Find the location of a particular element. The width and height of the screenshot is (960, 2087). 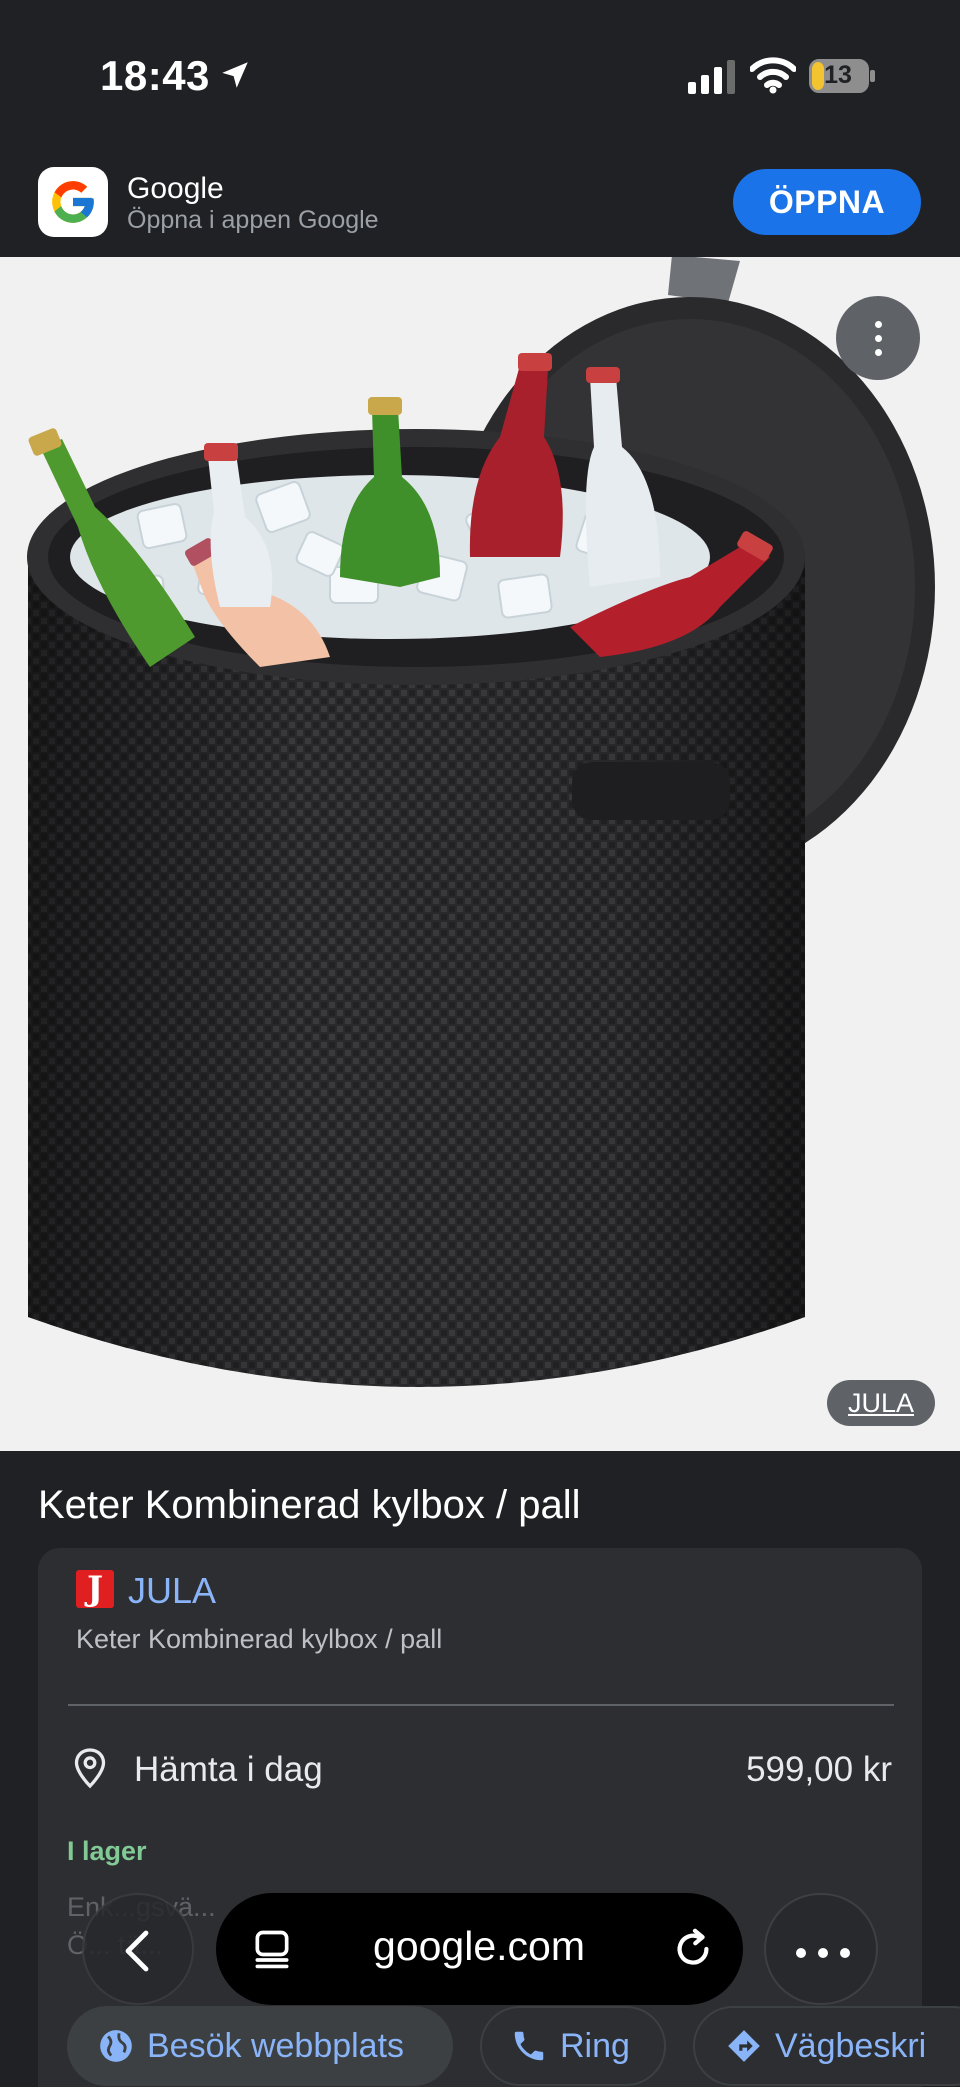

banner-subtitle: Öppna i appen Google is located at coordinates (253, 220).